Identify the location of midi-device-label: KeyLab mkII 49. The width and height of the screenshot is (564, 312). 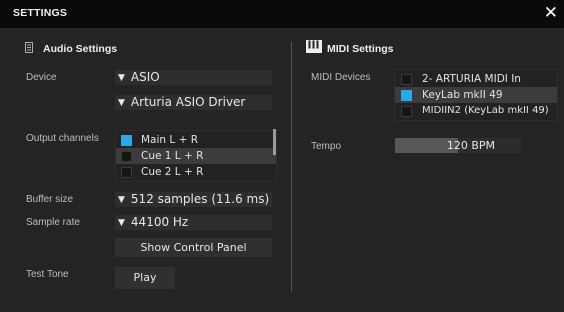
(462, 95).